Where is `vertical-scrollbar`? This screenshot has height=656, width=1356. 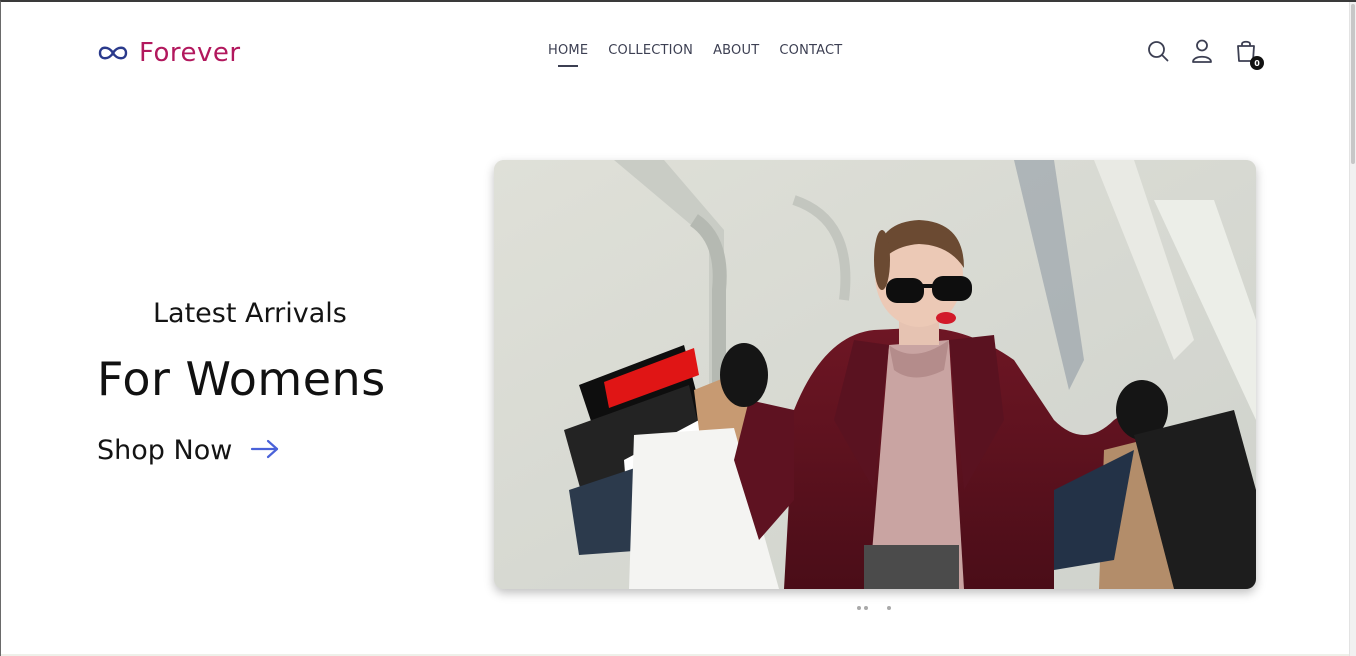
vertical-scrollbar is located at coordinates (1352, 329).